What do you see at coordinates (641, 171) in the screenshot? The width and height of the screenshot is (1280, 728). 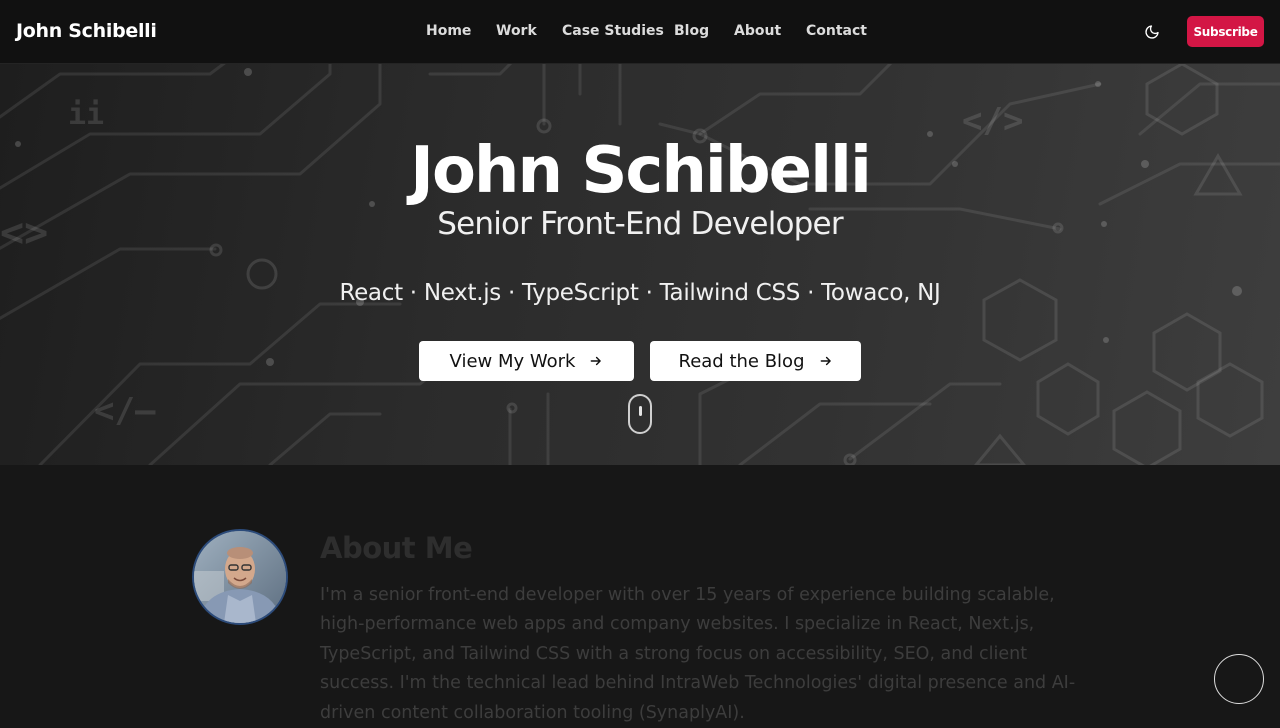 I see `hero-name: John Schibelli` at bounding box center [641, 171].